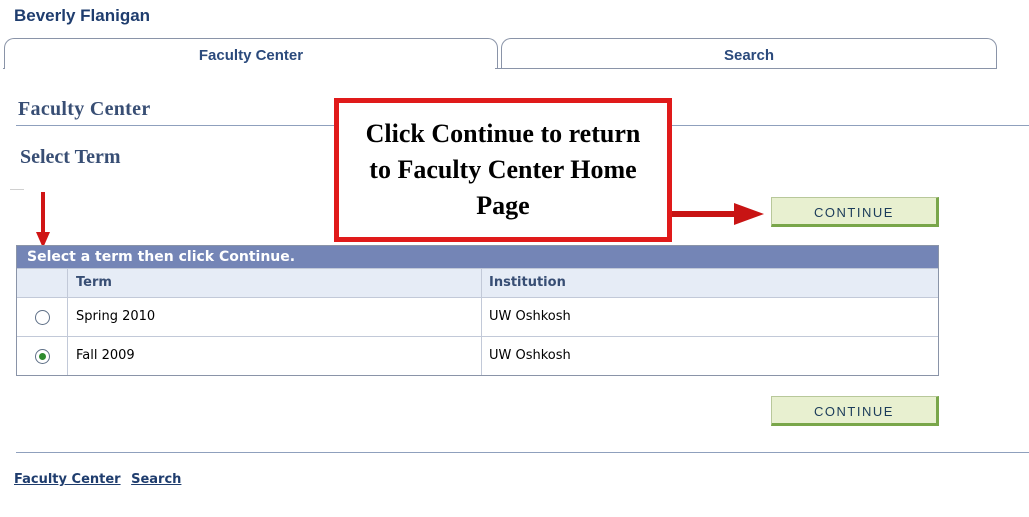 The image size is (1029, 517). I want to click on footer-link-search: Search, so click(156, 479).